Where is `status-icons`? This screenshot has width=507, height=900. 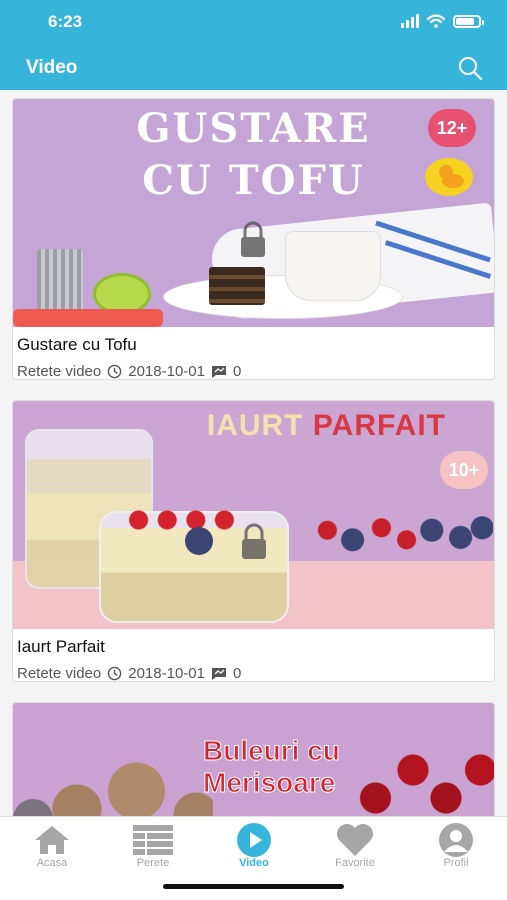 status-icons is located at coordinates (442, 21).